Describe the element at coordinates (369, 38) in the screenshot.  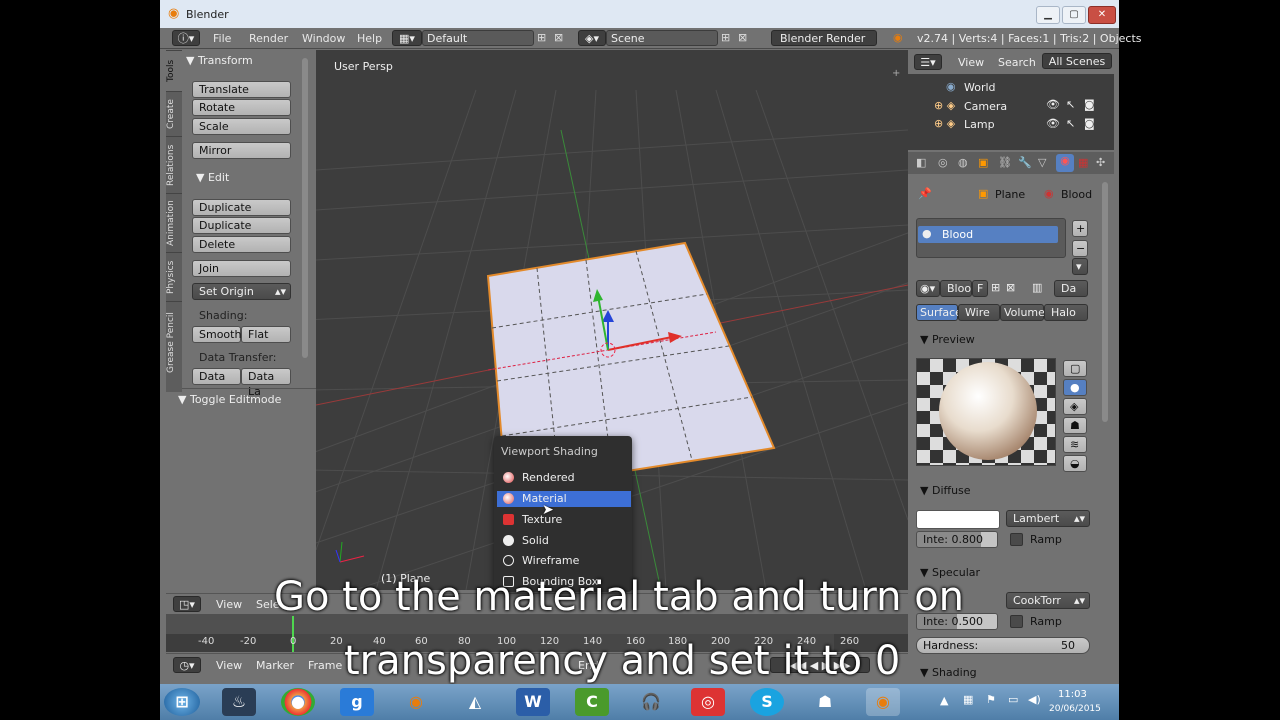
I see `menu-help: Help` at that location.